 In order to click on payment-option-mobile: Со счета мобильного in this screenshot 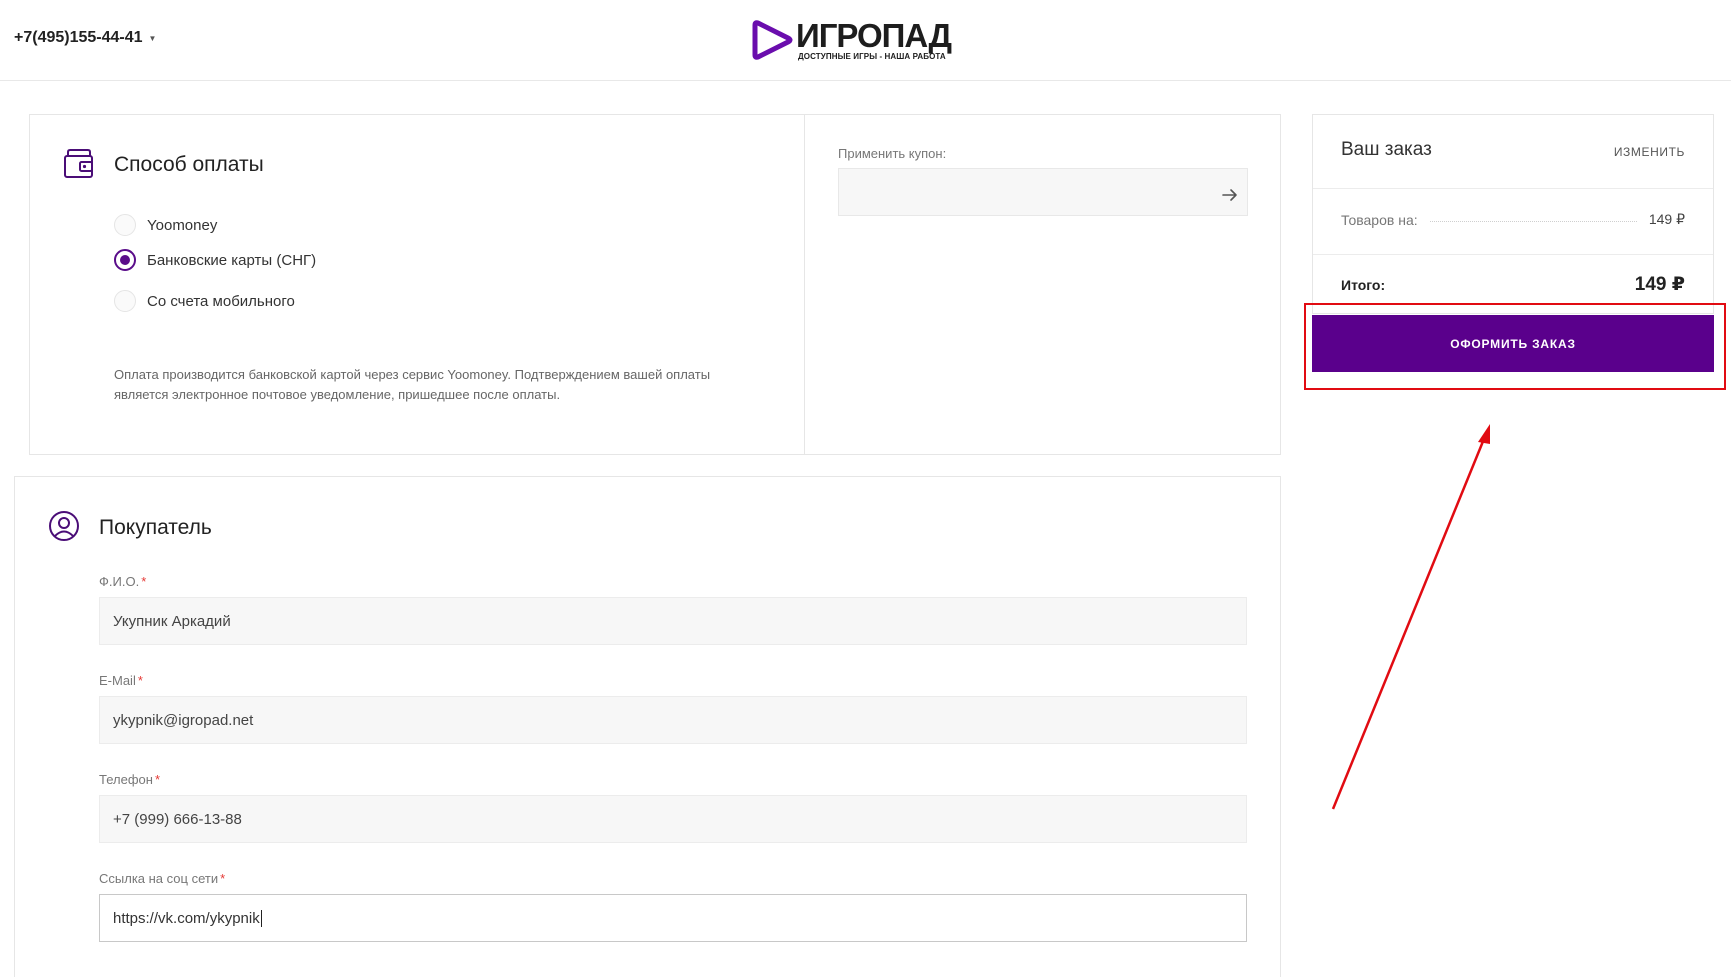, I will do `click(204, 301)`.